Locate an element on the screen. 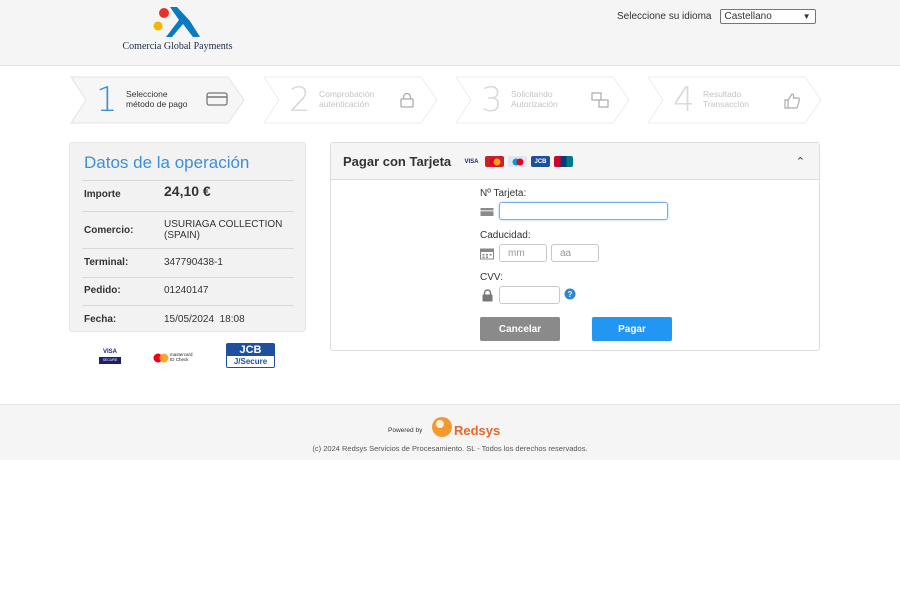 Image resolution: width=900 pixels, height=600 pixels. pedido-value: 01240147 is located at coordinates (186, 290).